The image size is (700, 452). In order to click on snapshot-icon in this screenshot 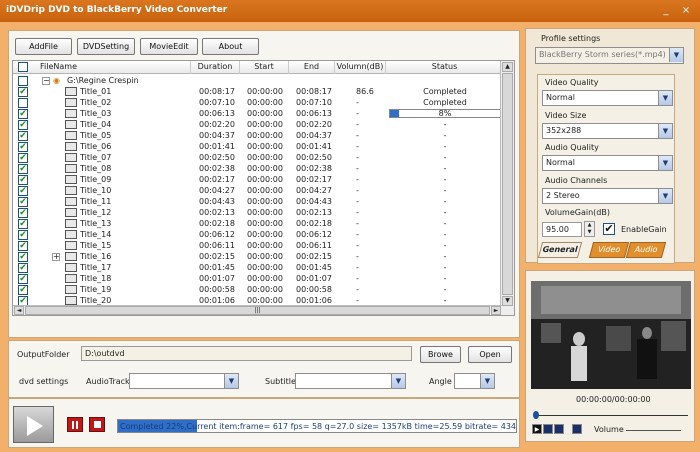, I will do `click(577, 429)`.